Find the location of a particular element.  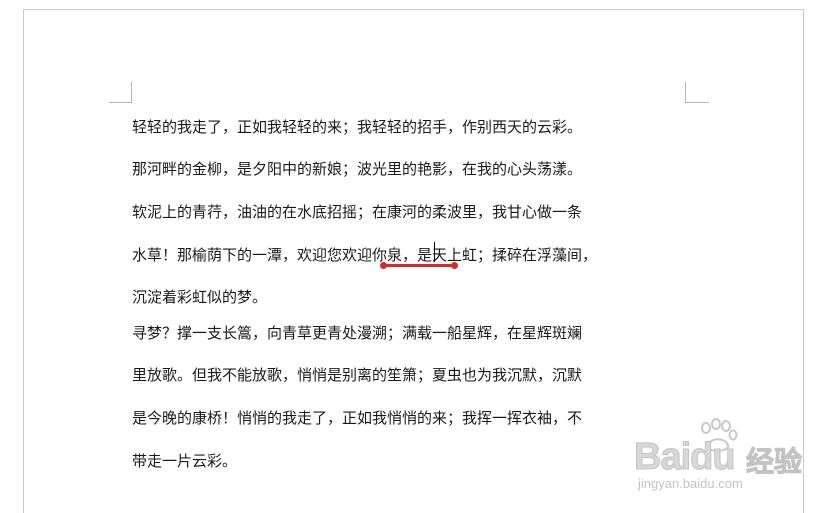

watermark-jingyan: 经验 is located at coordinates (774, 462).